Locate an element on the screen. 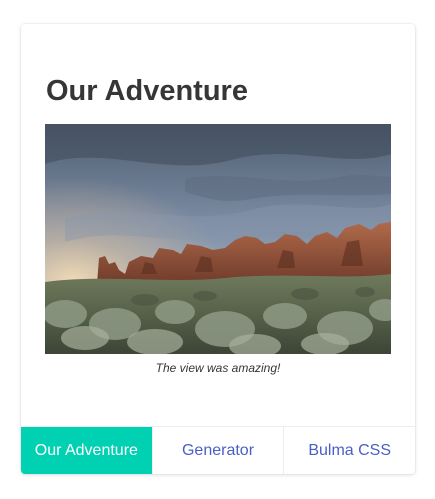 This screenshot has width=435, height=499. card-footer: Our Adventure Generator Bulma CSS is located at coordinates (218, 450).